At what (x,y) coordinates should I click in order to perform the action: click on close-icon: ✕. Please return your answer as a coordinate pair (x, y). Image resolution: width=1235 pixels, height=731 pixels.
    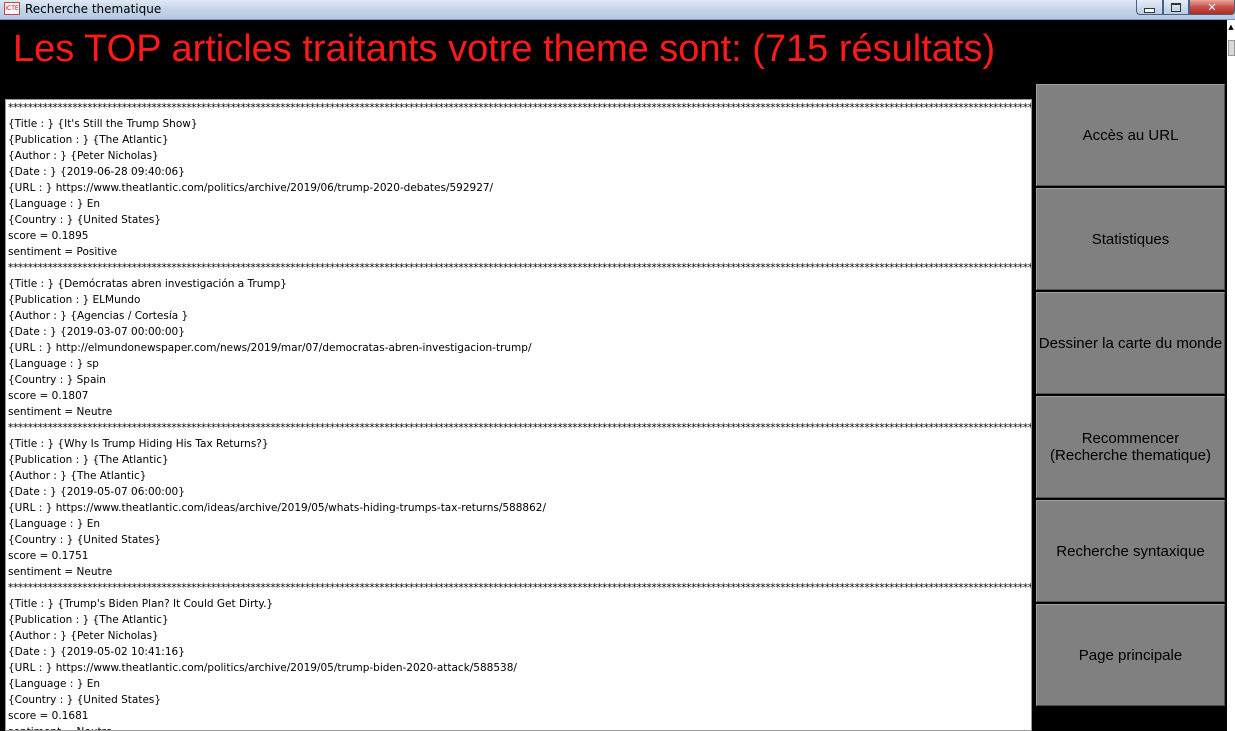
    Looking at the image, I should click on (1212, 7).